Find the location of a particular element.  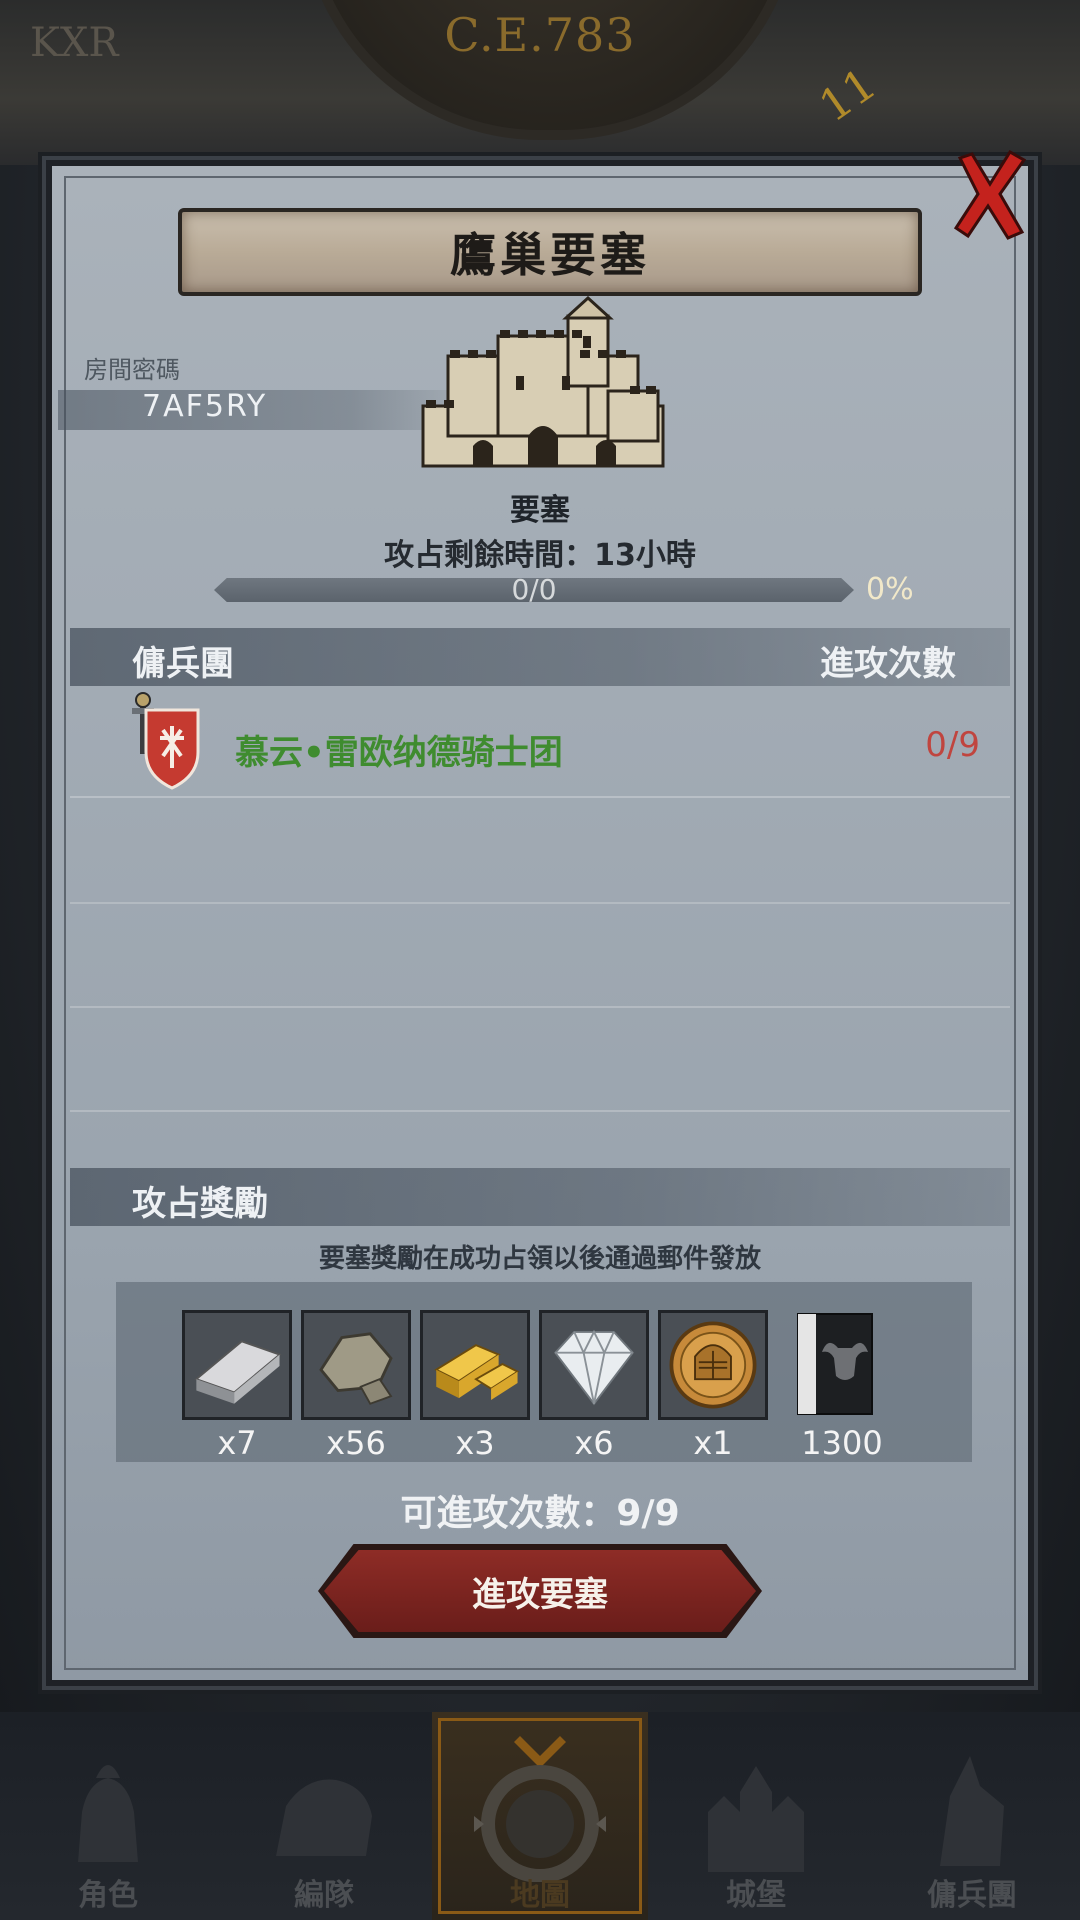

era-left-fragment: KXR is located at coordinates (74, 43).